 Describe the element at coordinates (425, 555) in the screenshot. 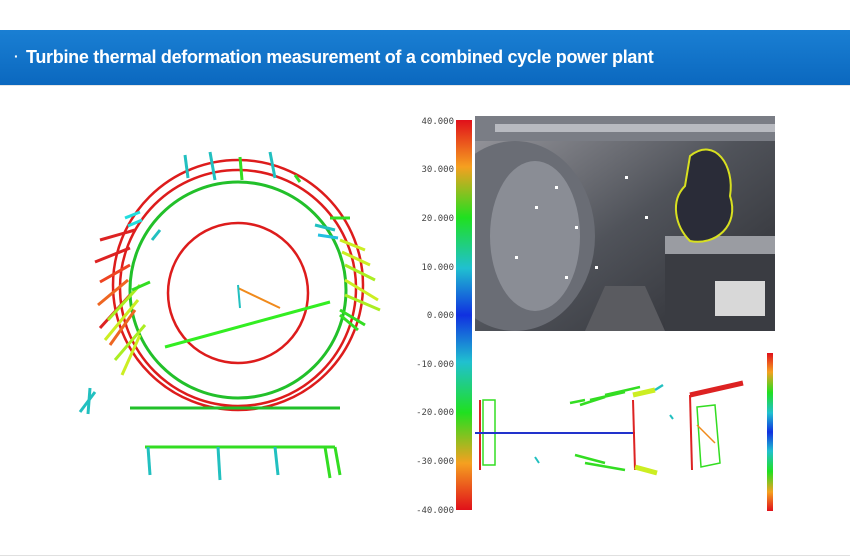

I see `bottom-border` at that location.